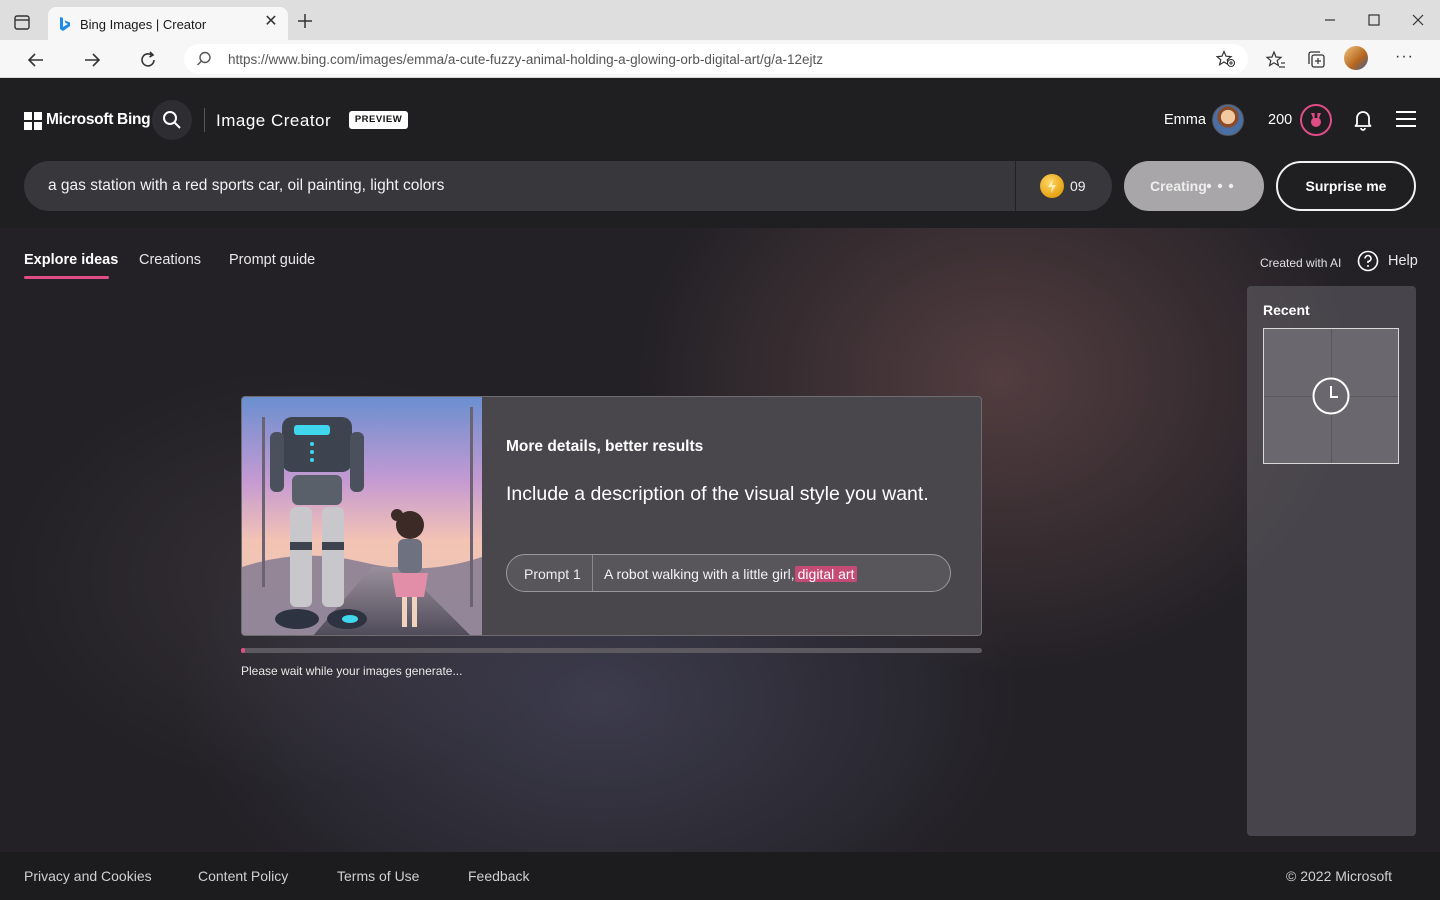 The image size is (1440, 900). What do you see at coordinates (1280, 120) in the screenshot?
I see `rewards-points: 200` at bounding box center [1280, 120].